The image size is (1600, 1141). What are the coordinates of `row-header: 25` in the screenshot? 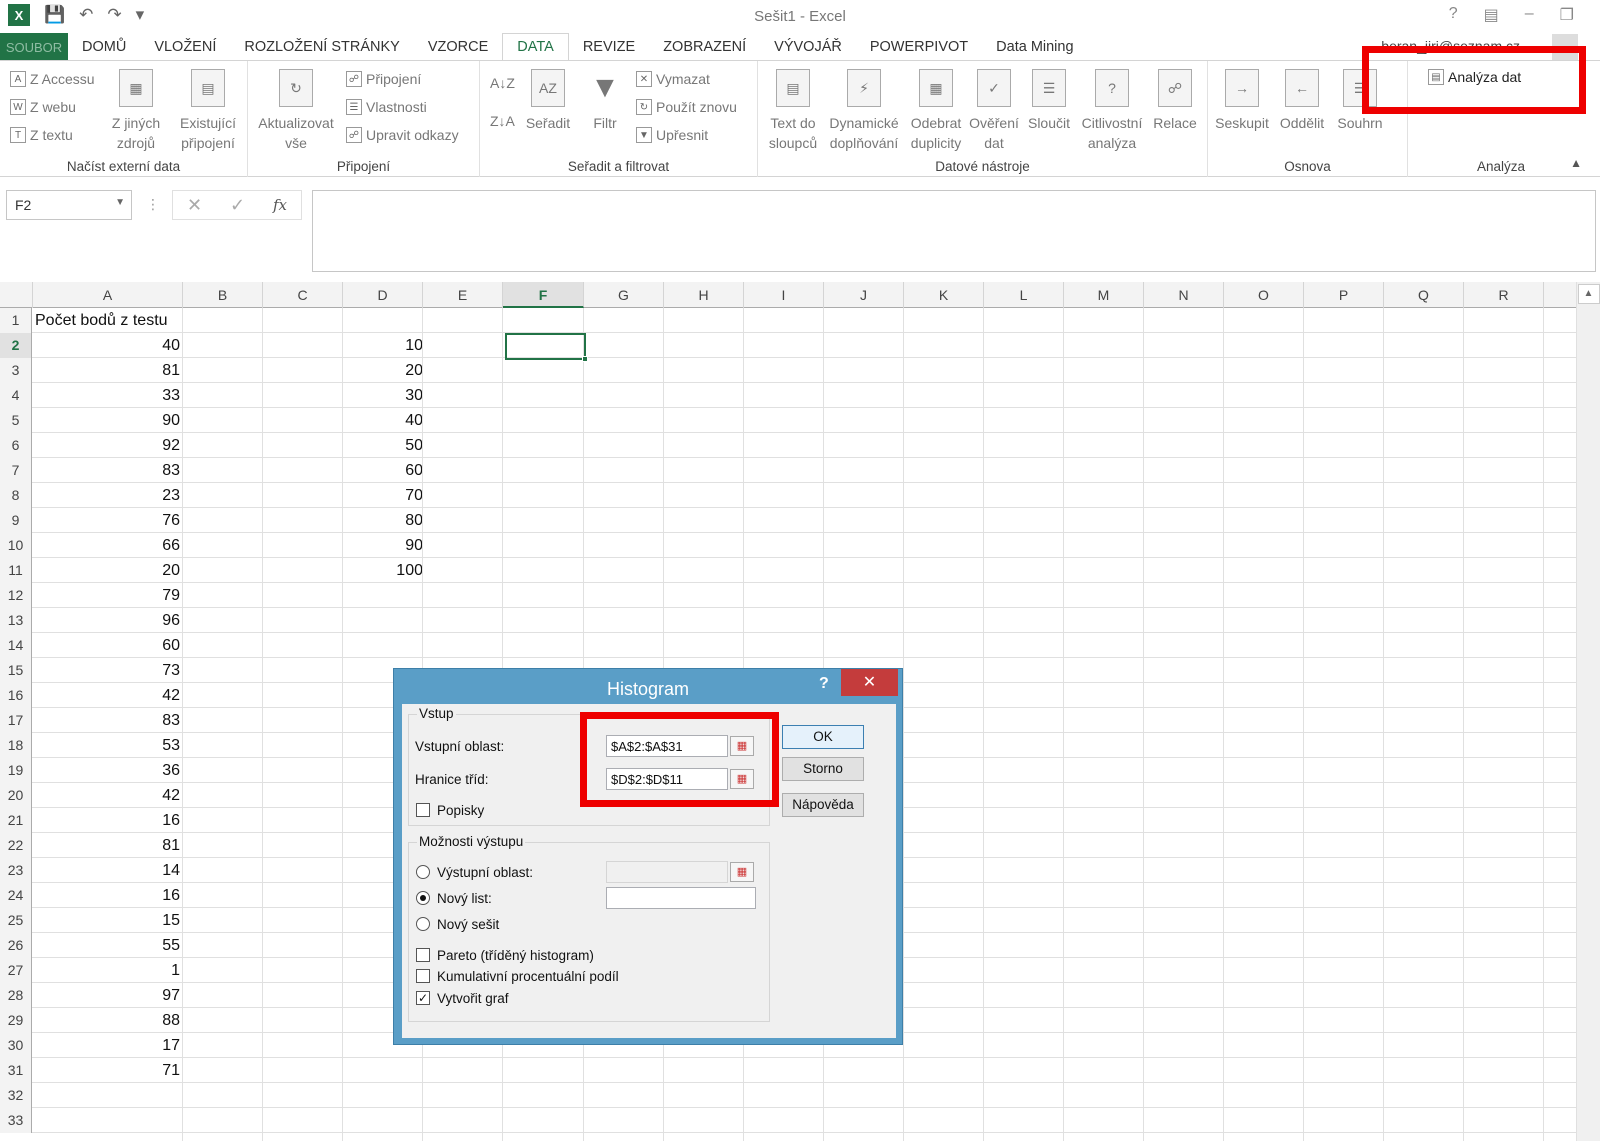 It's located at (16, 920).